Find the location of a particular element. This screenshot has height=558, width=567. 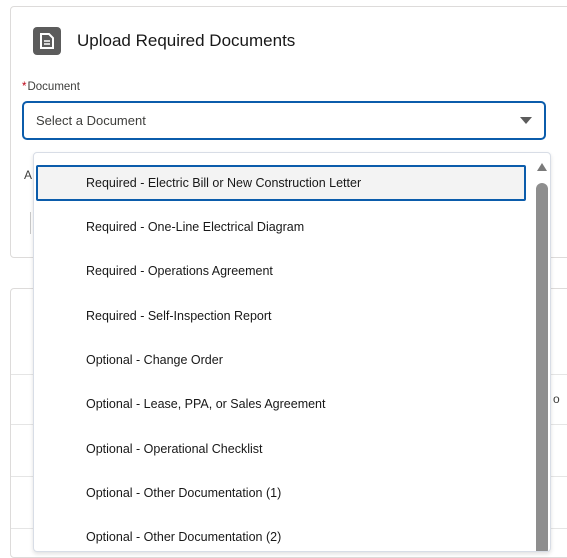

dropdown-option: Required - One-Line Electrical Diagram is located at coordinates (281, 227).